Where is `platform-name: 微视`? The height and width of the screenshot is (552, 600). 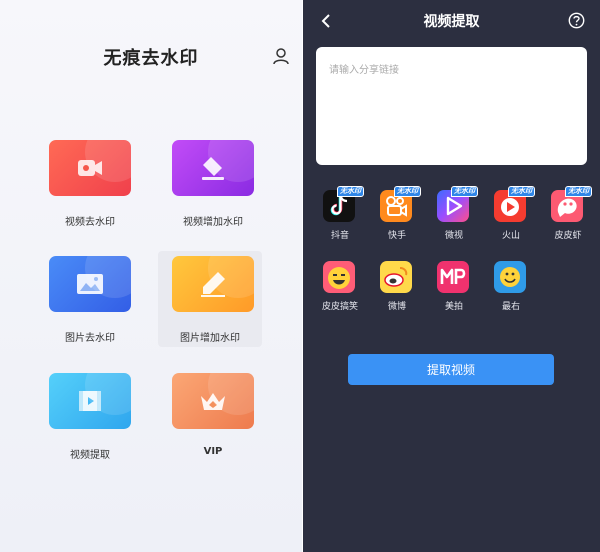
platform-name: 微视 is located at coordinates (453, 236).